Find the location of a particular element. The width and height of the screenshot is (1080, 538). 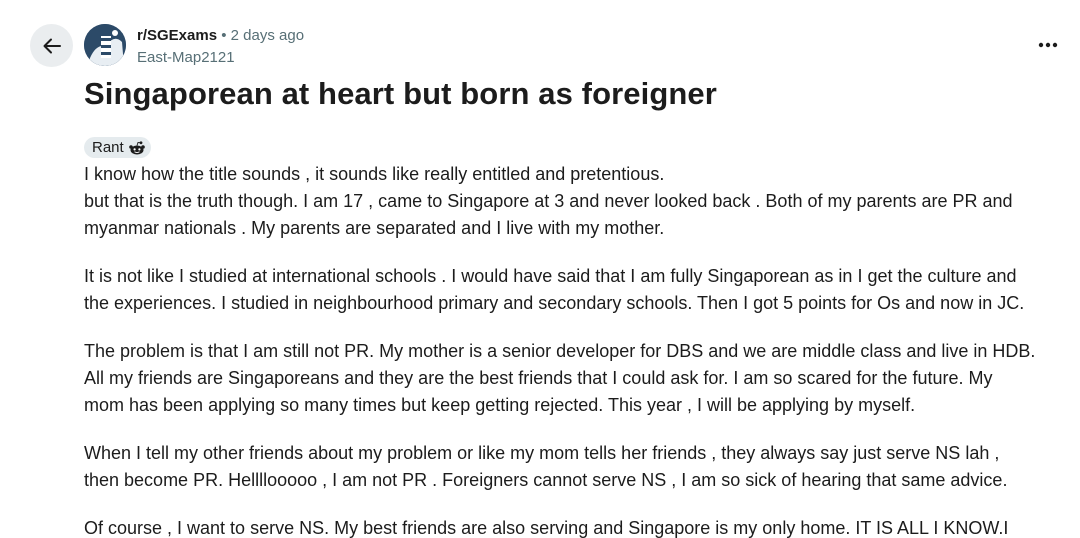

post-meta: r/SGExams • 2 days ago East-Map2121 is located at coordinates (220, 47).